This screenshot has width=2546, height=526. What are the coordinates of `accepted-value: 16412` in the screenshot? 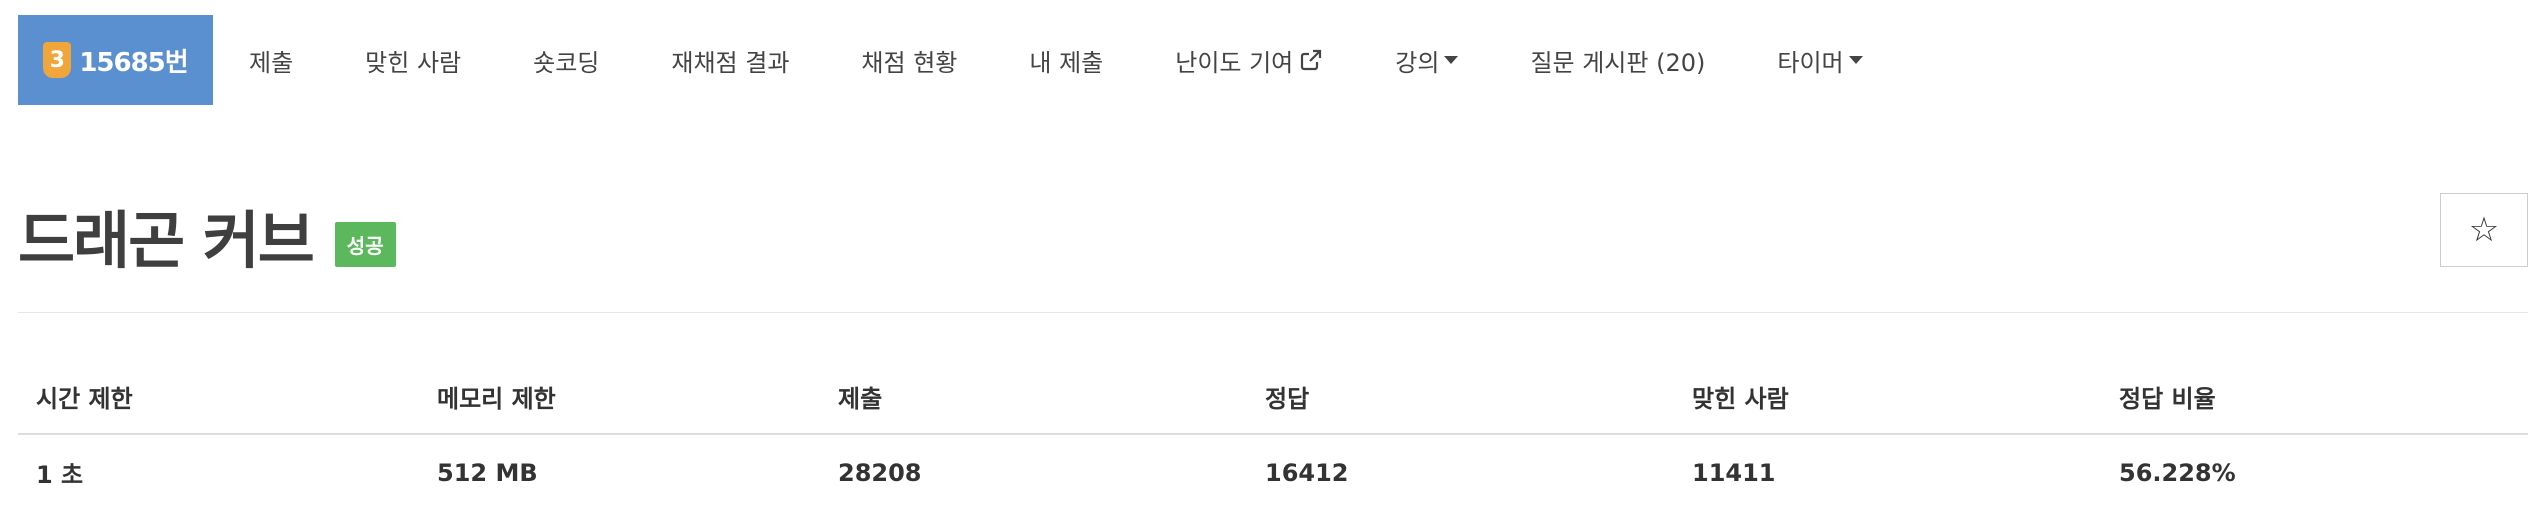 It's located at (1460, 471).